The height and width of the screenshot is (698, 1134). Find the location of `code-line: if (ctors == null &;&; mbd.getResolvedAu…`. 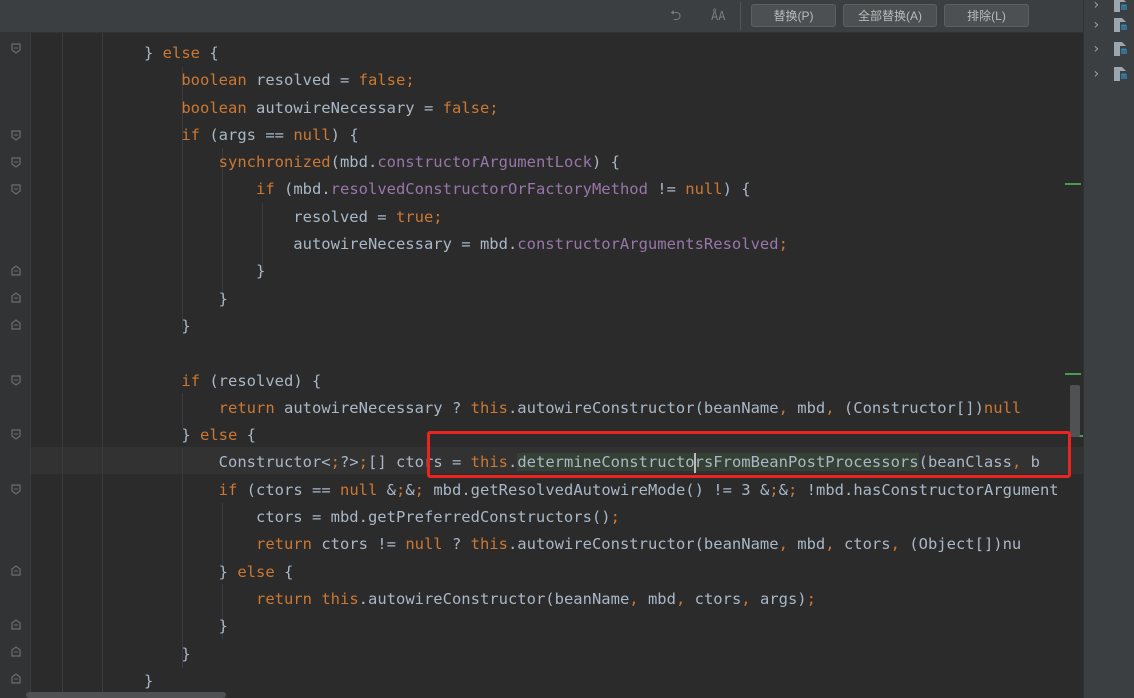

code-line: if (ctors == null &;&; mbd.getResolvedAu… is located at coordinates (638, 489).